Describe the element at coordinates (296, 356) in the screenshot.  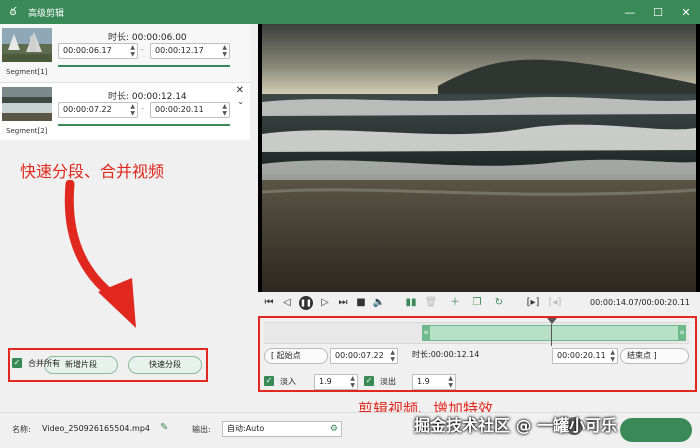
I see `set-start-button: [ 起始点` at that location.